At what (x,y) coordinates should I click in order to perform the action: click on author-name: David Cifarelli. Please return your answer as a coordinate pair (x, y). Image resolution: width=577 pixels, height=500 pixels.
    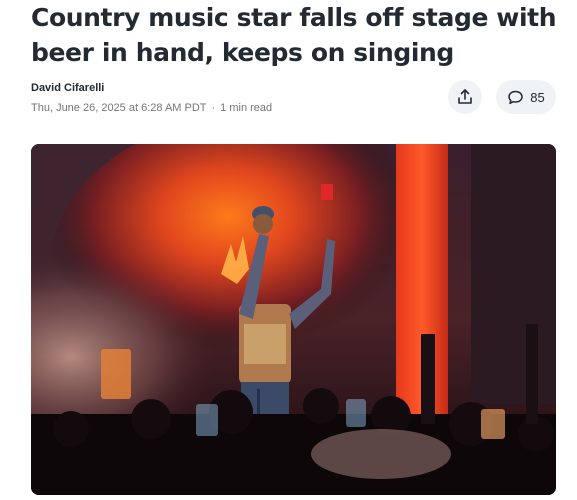
    Looking at the image, I should click on (151, 88).